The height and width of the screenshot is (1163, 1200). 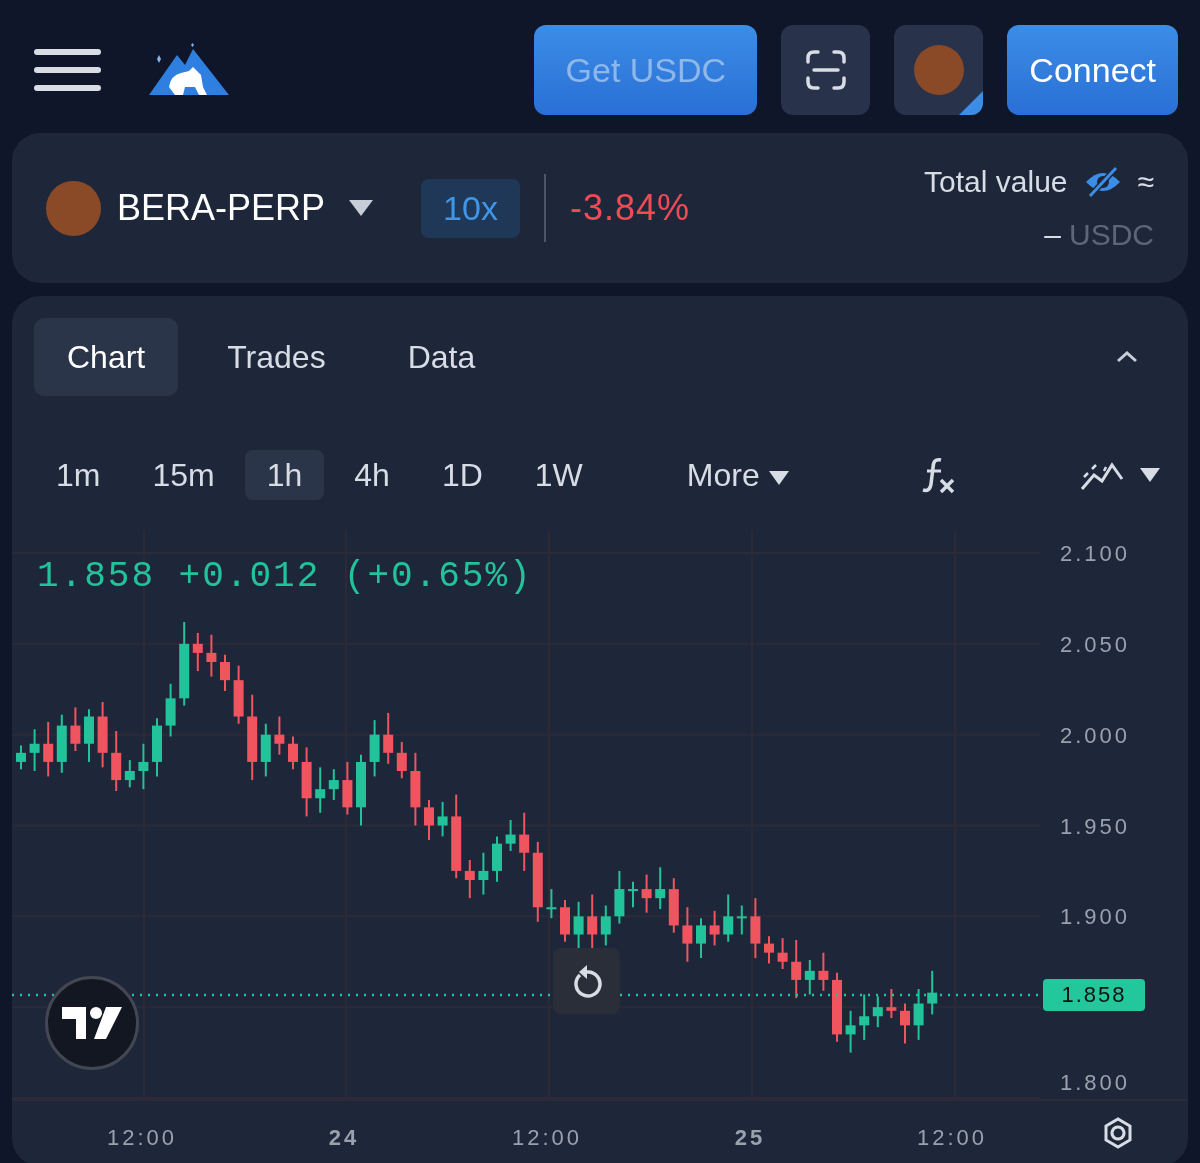 What do you see at coordinates (470, 208) in the screenshot?
I see `leverage-badge: 10x` at bounding box center [470, 208].